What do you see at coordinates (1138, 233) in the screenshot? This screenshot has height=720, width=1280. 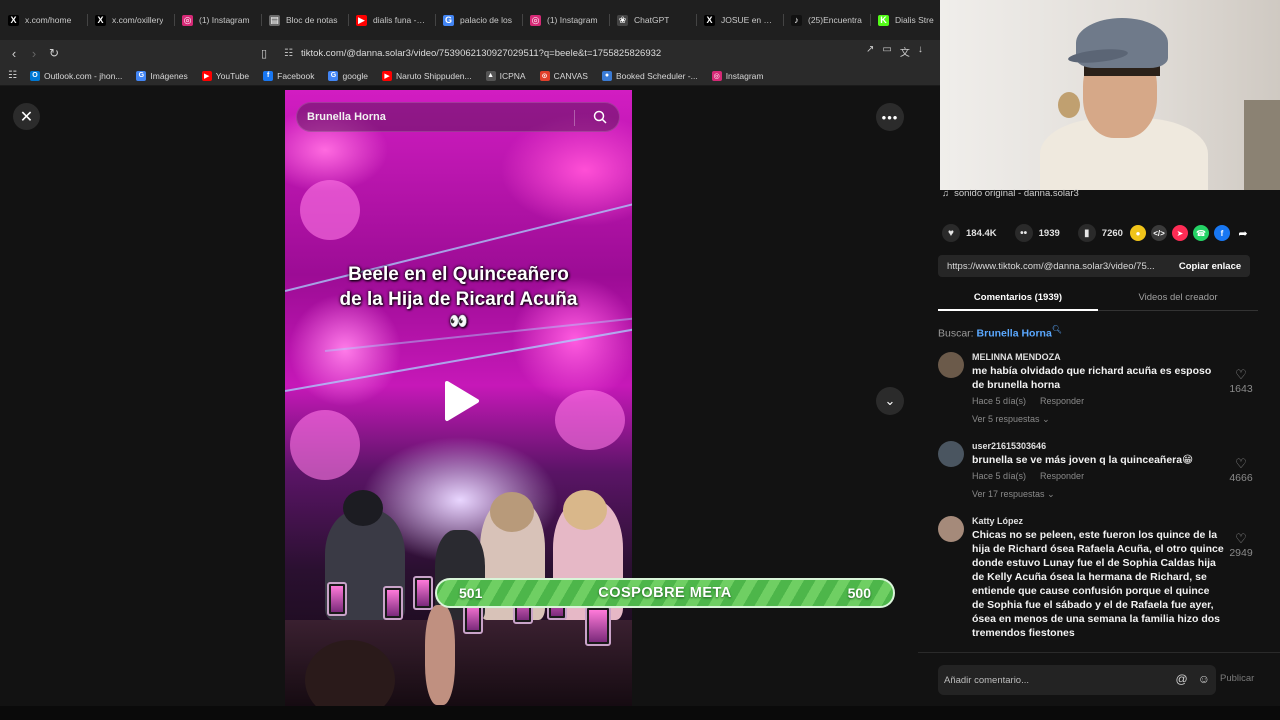 I see `coin-icon: ●` at bounding box center [1138, 233].